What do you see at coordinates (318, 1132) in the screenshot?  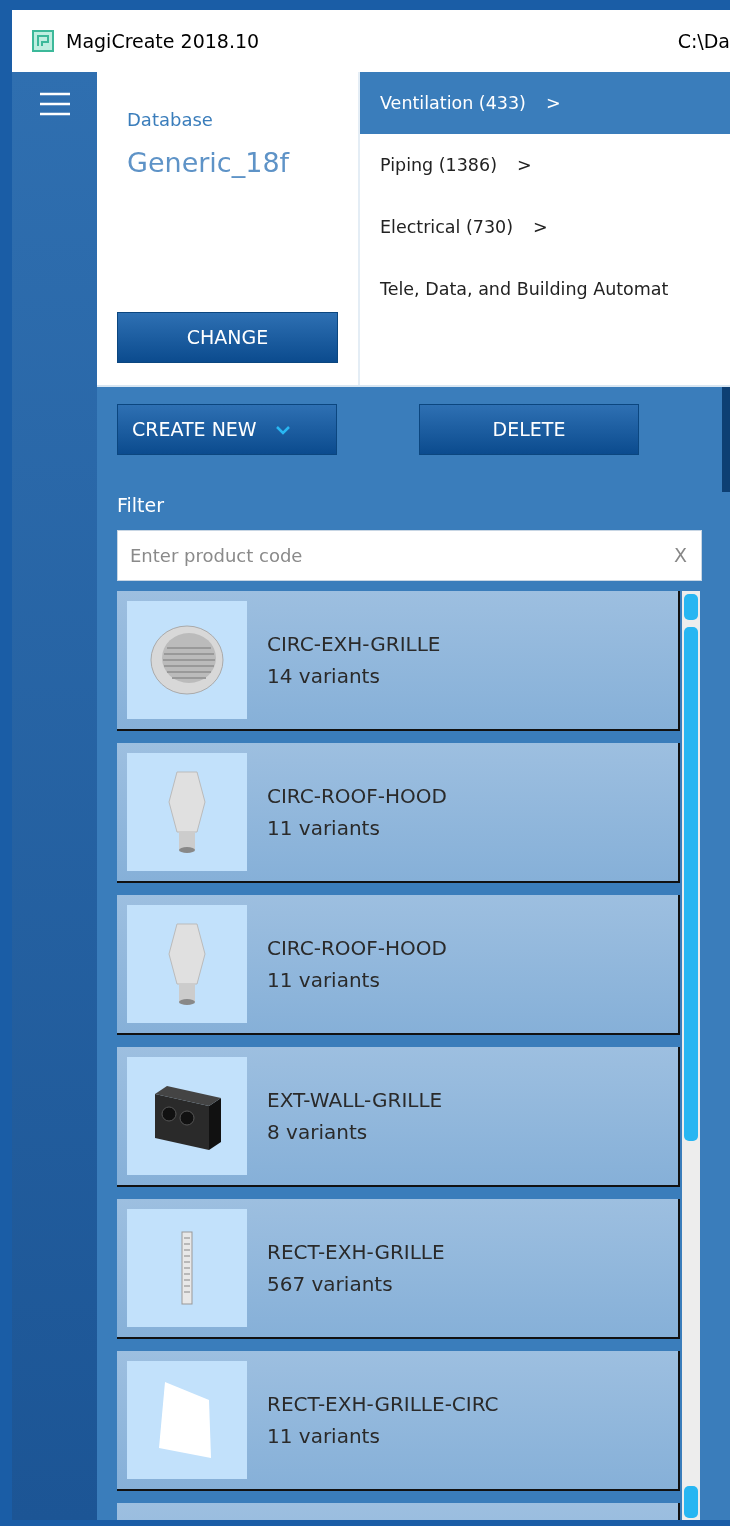 I see `variant-count: 8 variants` at bounding box center [318, 1132].